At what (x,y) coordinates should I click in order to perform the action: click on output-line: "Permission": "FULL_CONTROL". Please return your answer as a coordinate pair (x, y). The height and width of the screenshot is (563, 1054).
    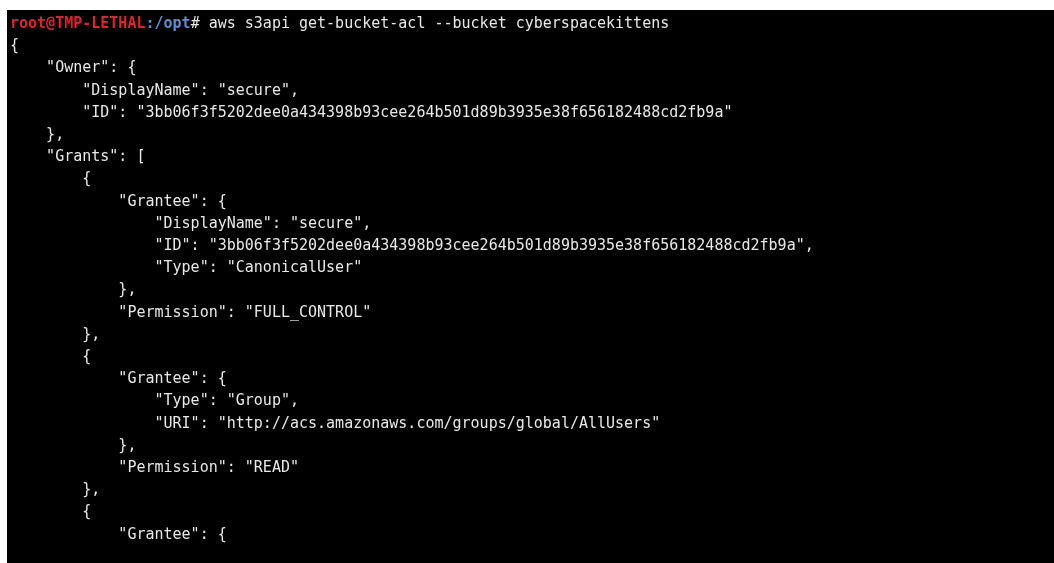
    Looking at the image, I should click on (244, 312).